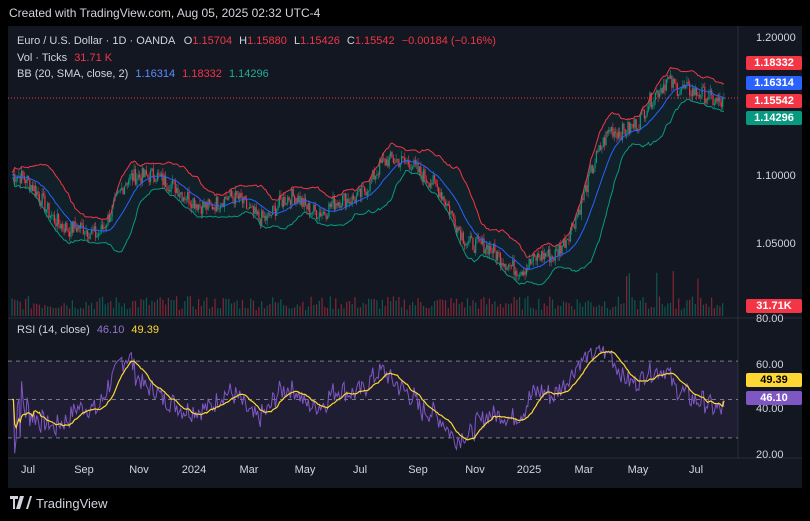  I want to click on ohlc-o-value: 1.15704, so click(212, 41).